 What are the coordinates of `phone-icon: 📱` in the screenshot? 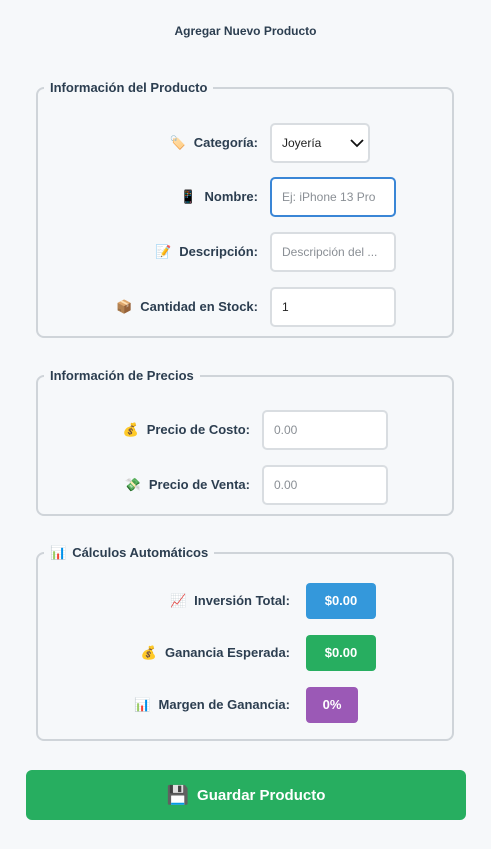 It's located at (188, 196).